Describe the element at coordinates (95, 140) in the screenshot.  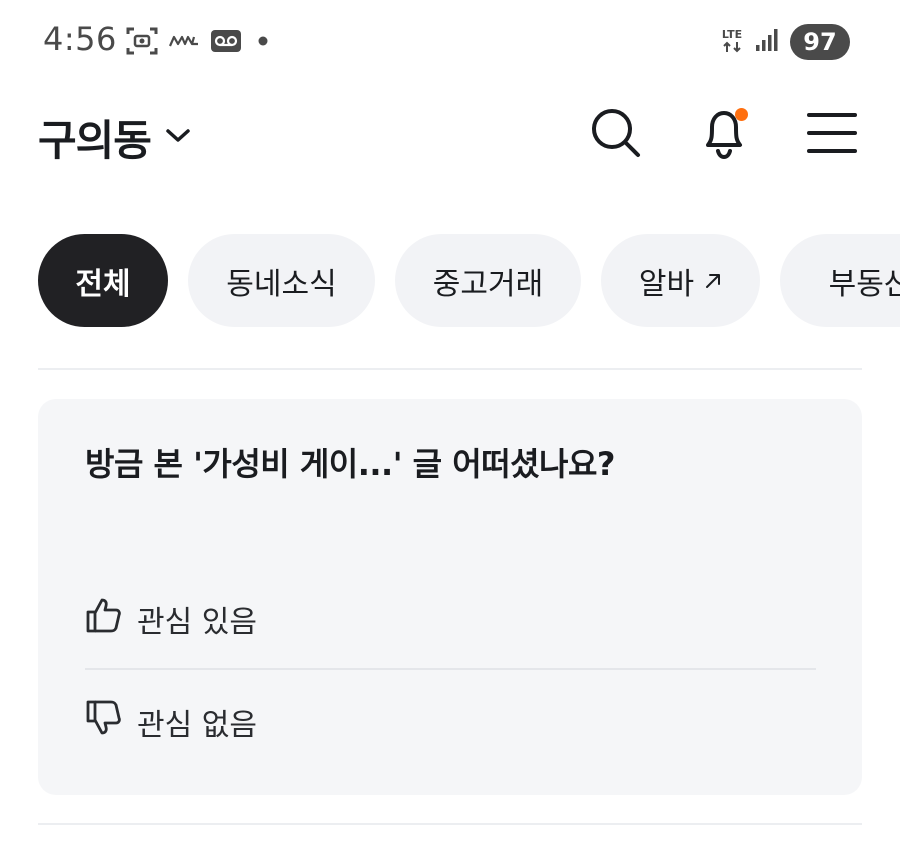
I see `location-name: 구의동` at that location.